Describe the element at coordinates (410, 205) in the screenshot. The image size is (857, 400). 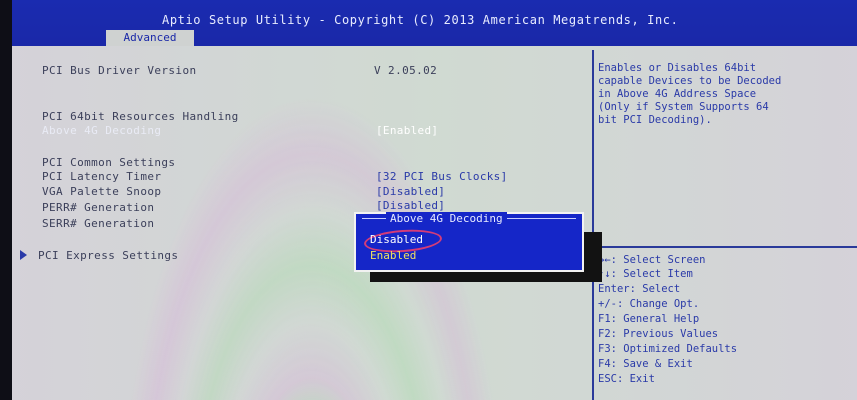
I see `perr-generation-value: [Disabled]` at that location.